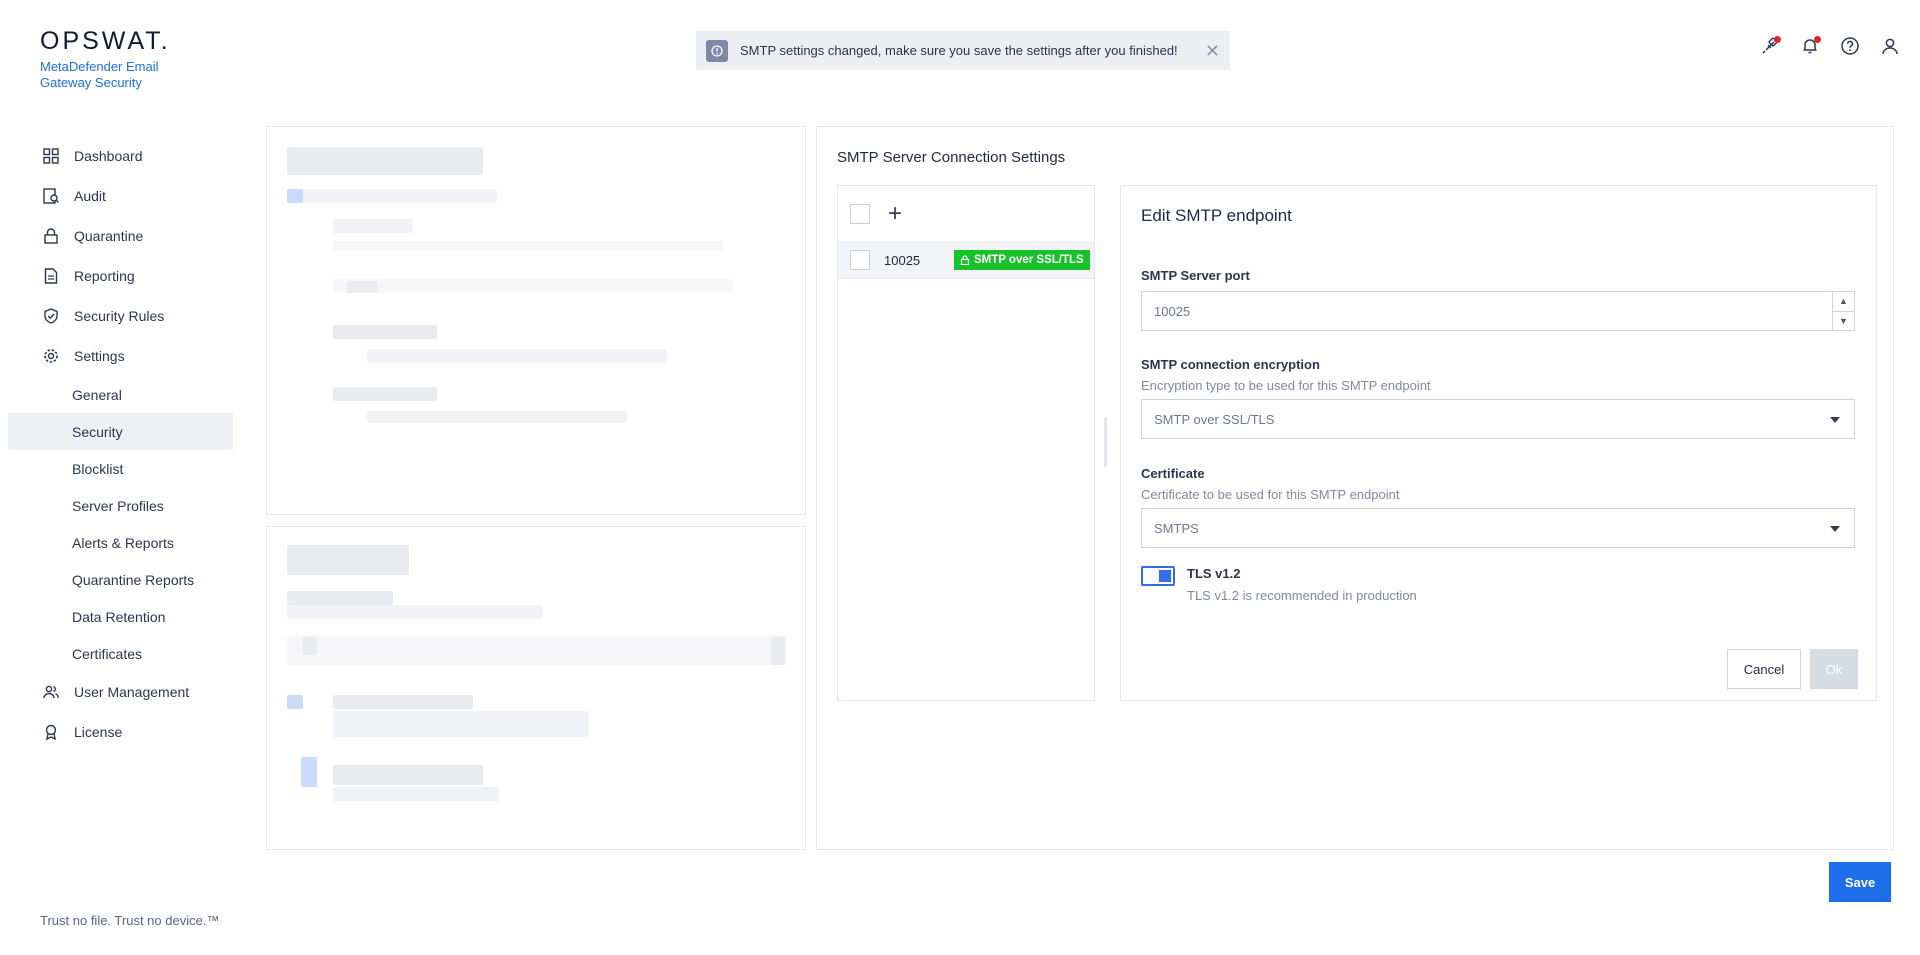  Describe the element at coordinates (1230, 364) in the screenshot. I see `encryption-label: SMTP connection encryption` at that location.